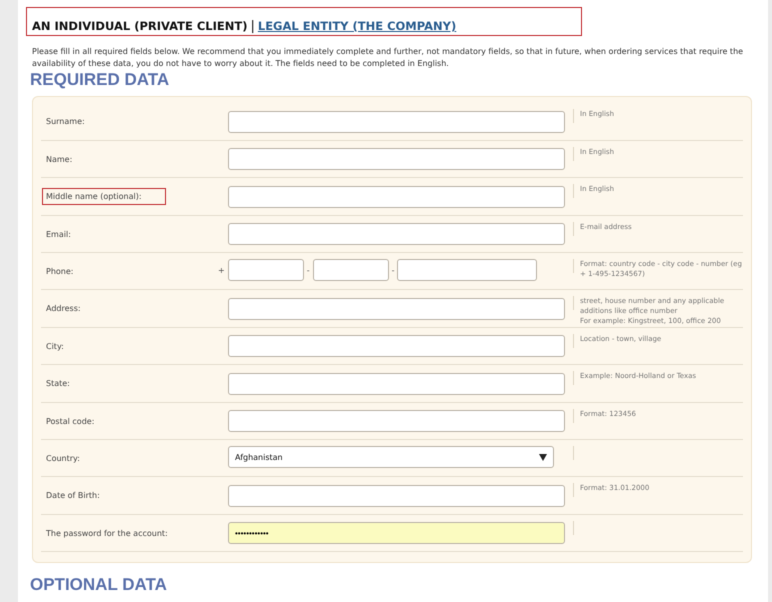  Describe the element at coordinates (396, 533) in the screenshot. I see `password-field: ••••••••••••` at that location.